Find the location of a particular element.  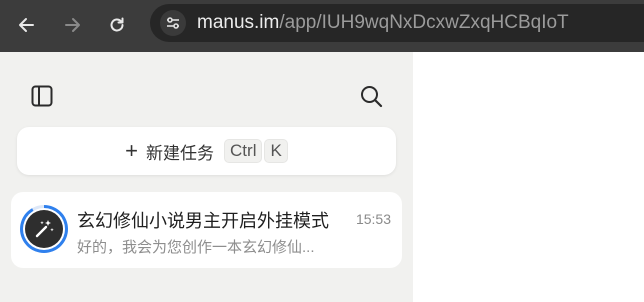

url-text: manus.im/app/IUH9wqNxDcxwZxqHCBqIoT is located at coordinates (383, 23).